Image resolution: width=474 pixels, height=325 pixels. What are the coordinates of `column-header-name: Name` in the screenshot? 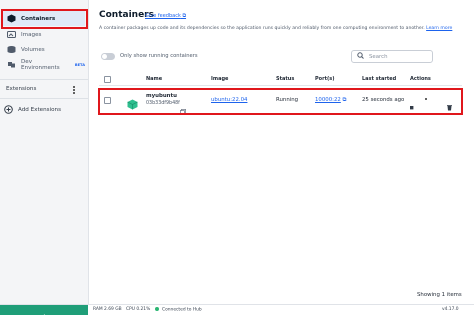 It's located at (154, 79).